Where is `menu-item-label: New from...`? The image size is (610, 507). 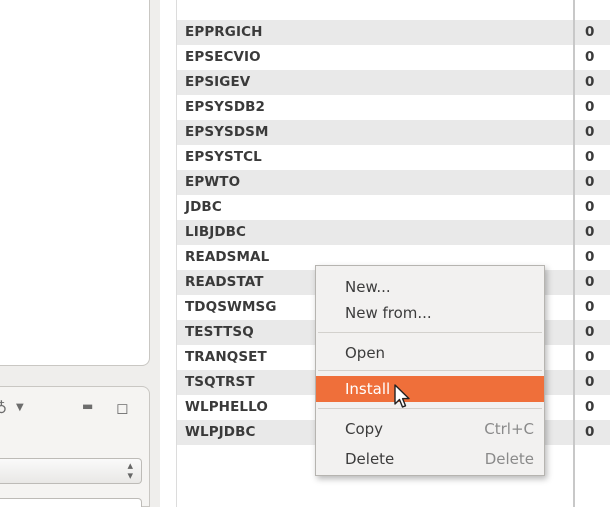
menu-item-label: New from... is located at coordinates (388, 313).